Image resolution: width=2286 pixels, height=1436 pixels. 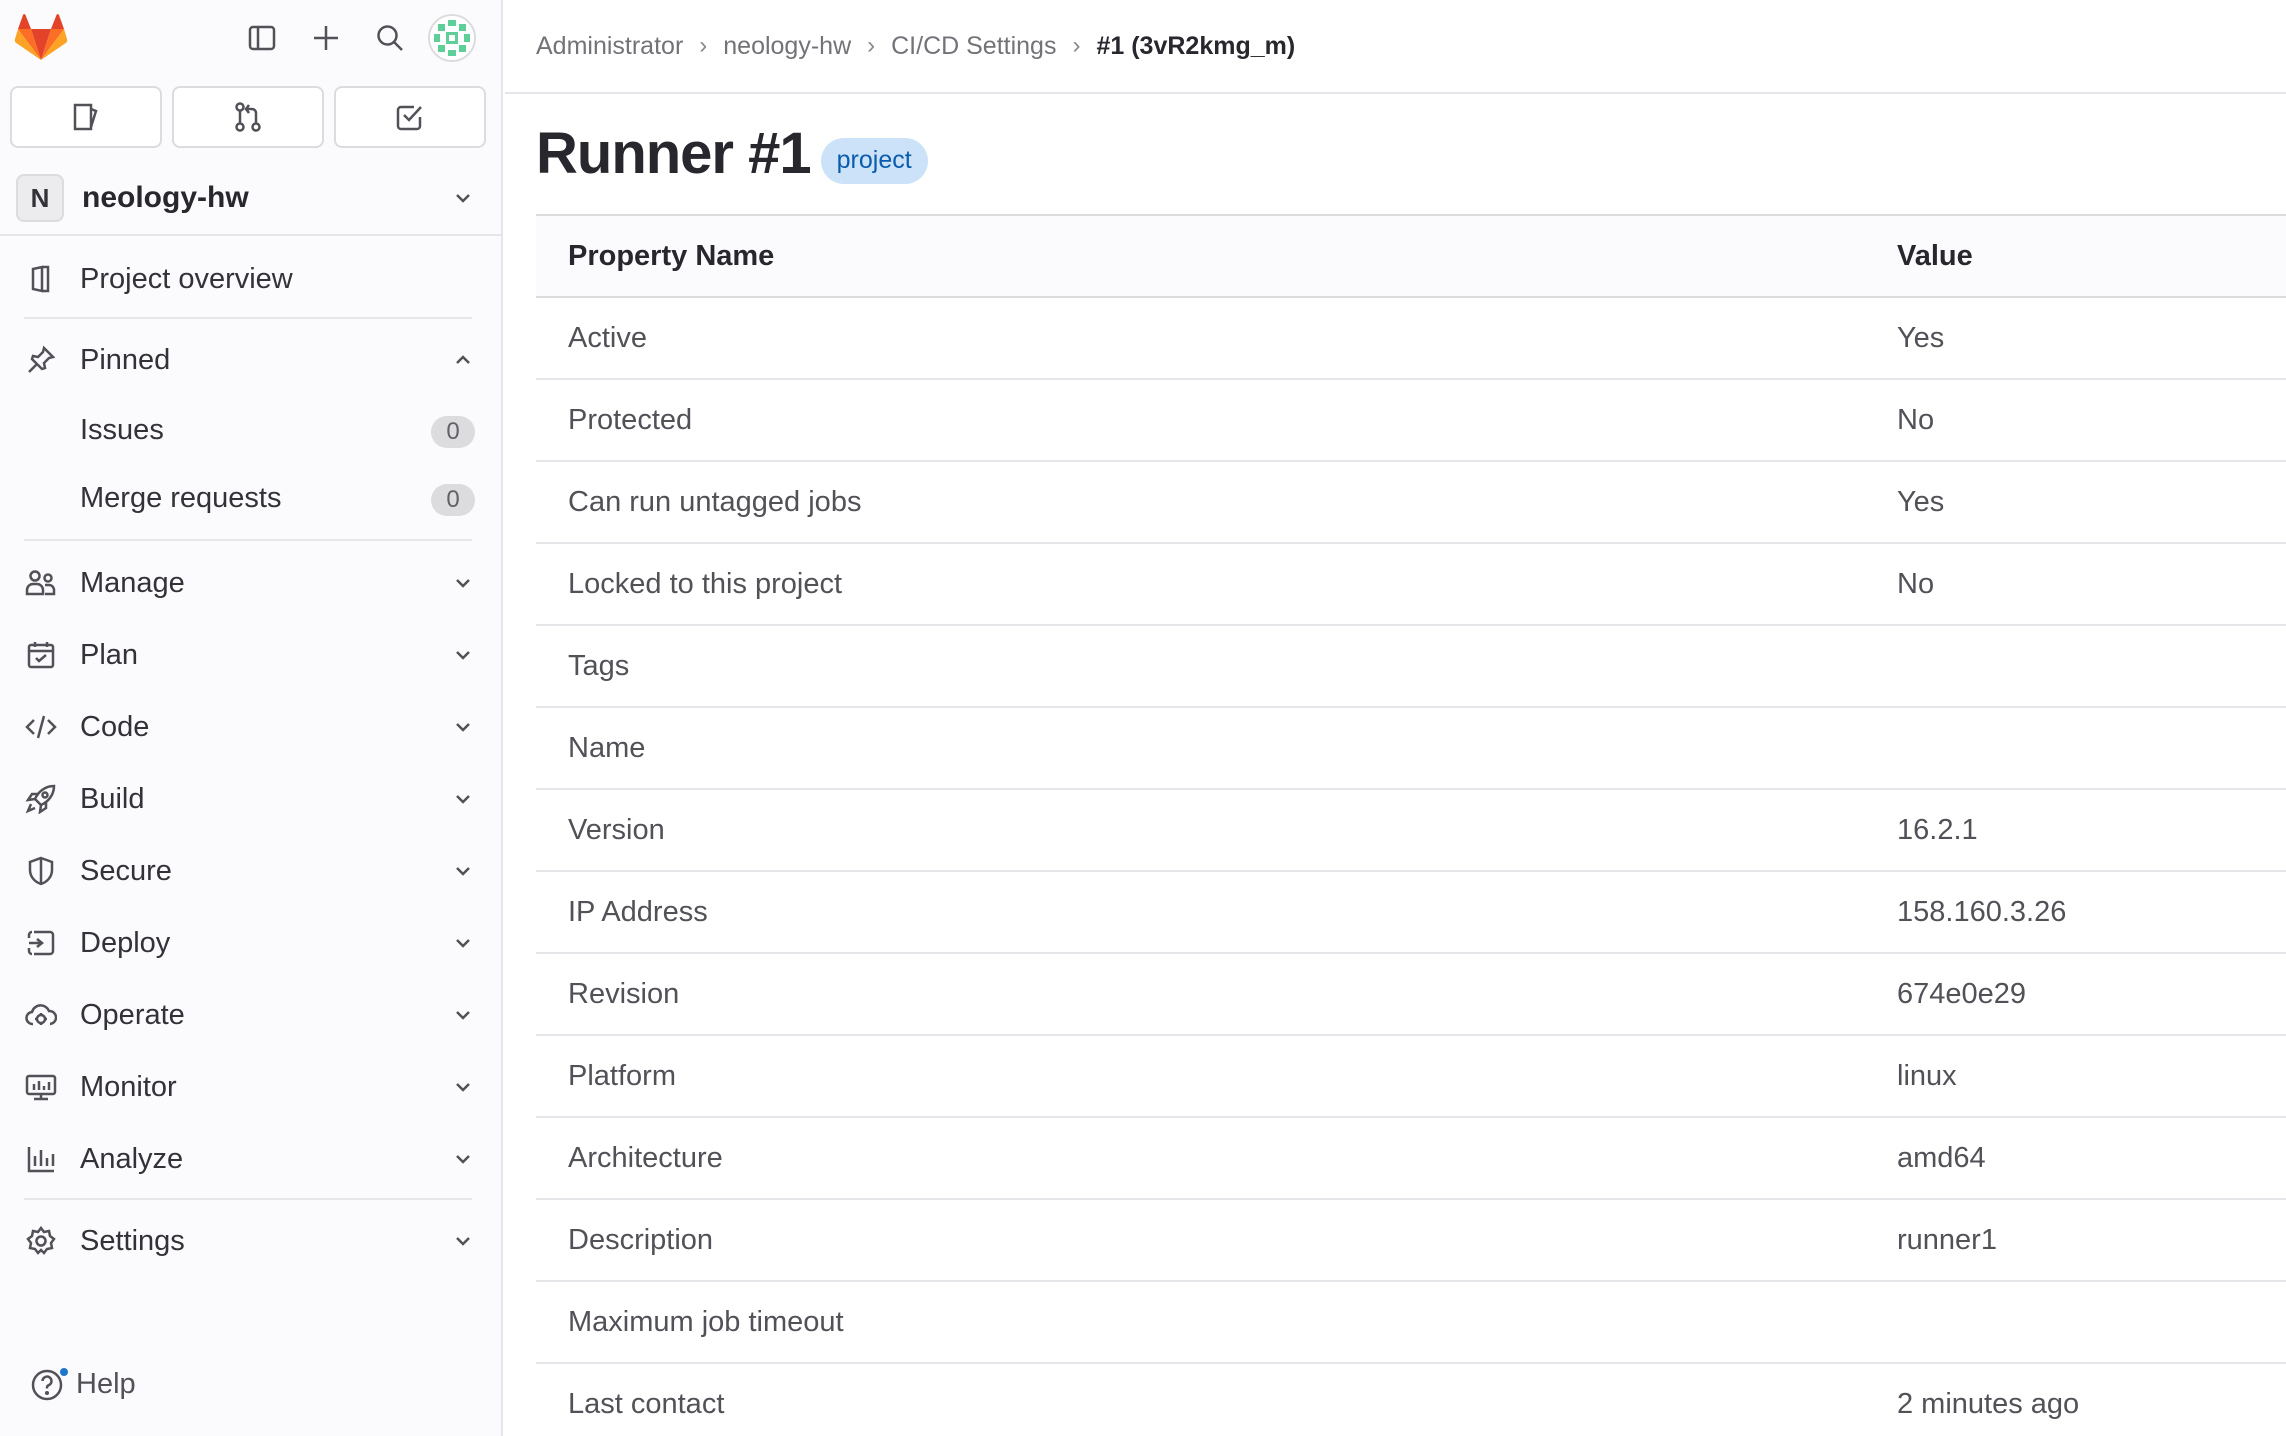 What do you see at coordinates (1216, 748) in the screenshot?
I see `property-name-cell: Name` at bounding box center [1216, 748].